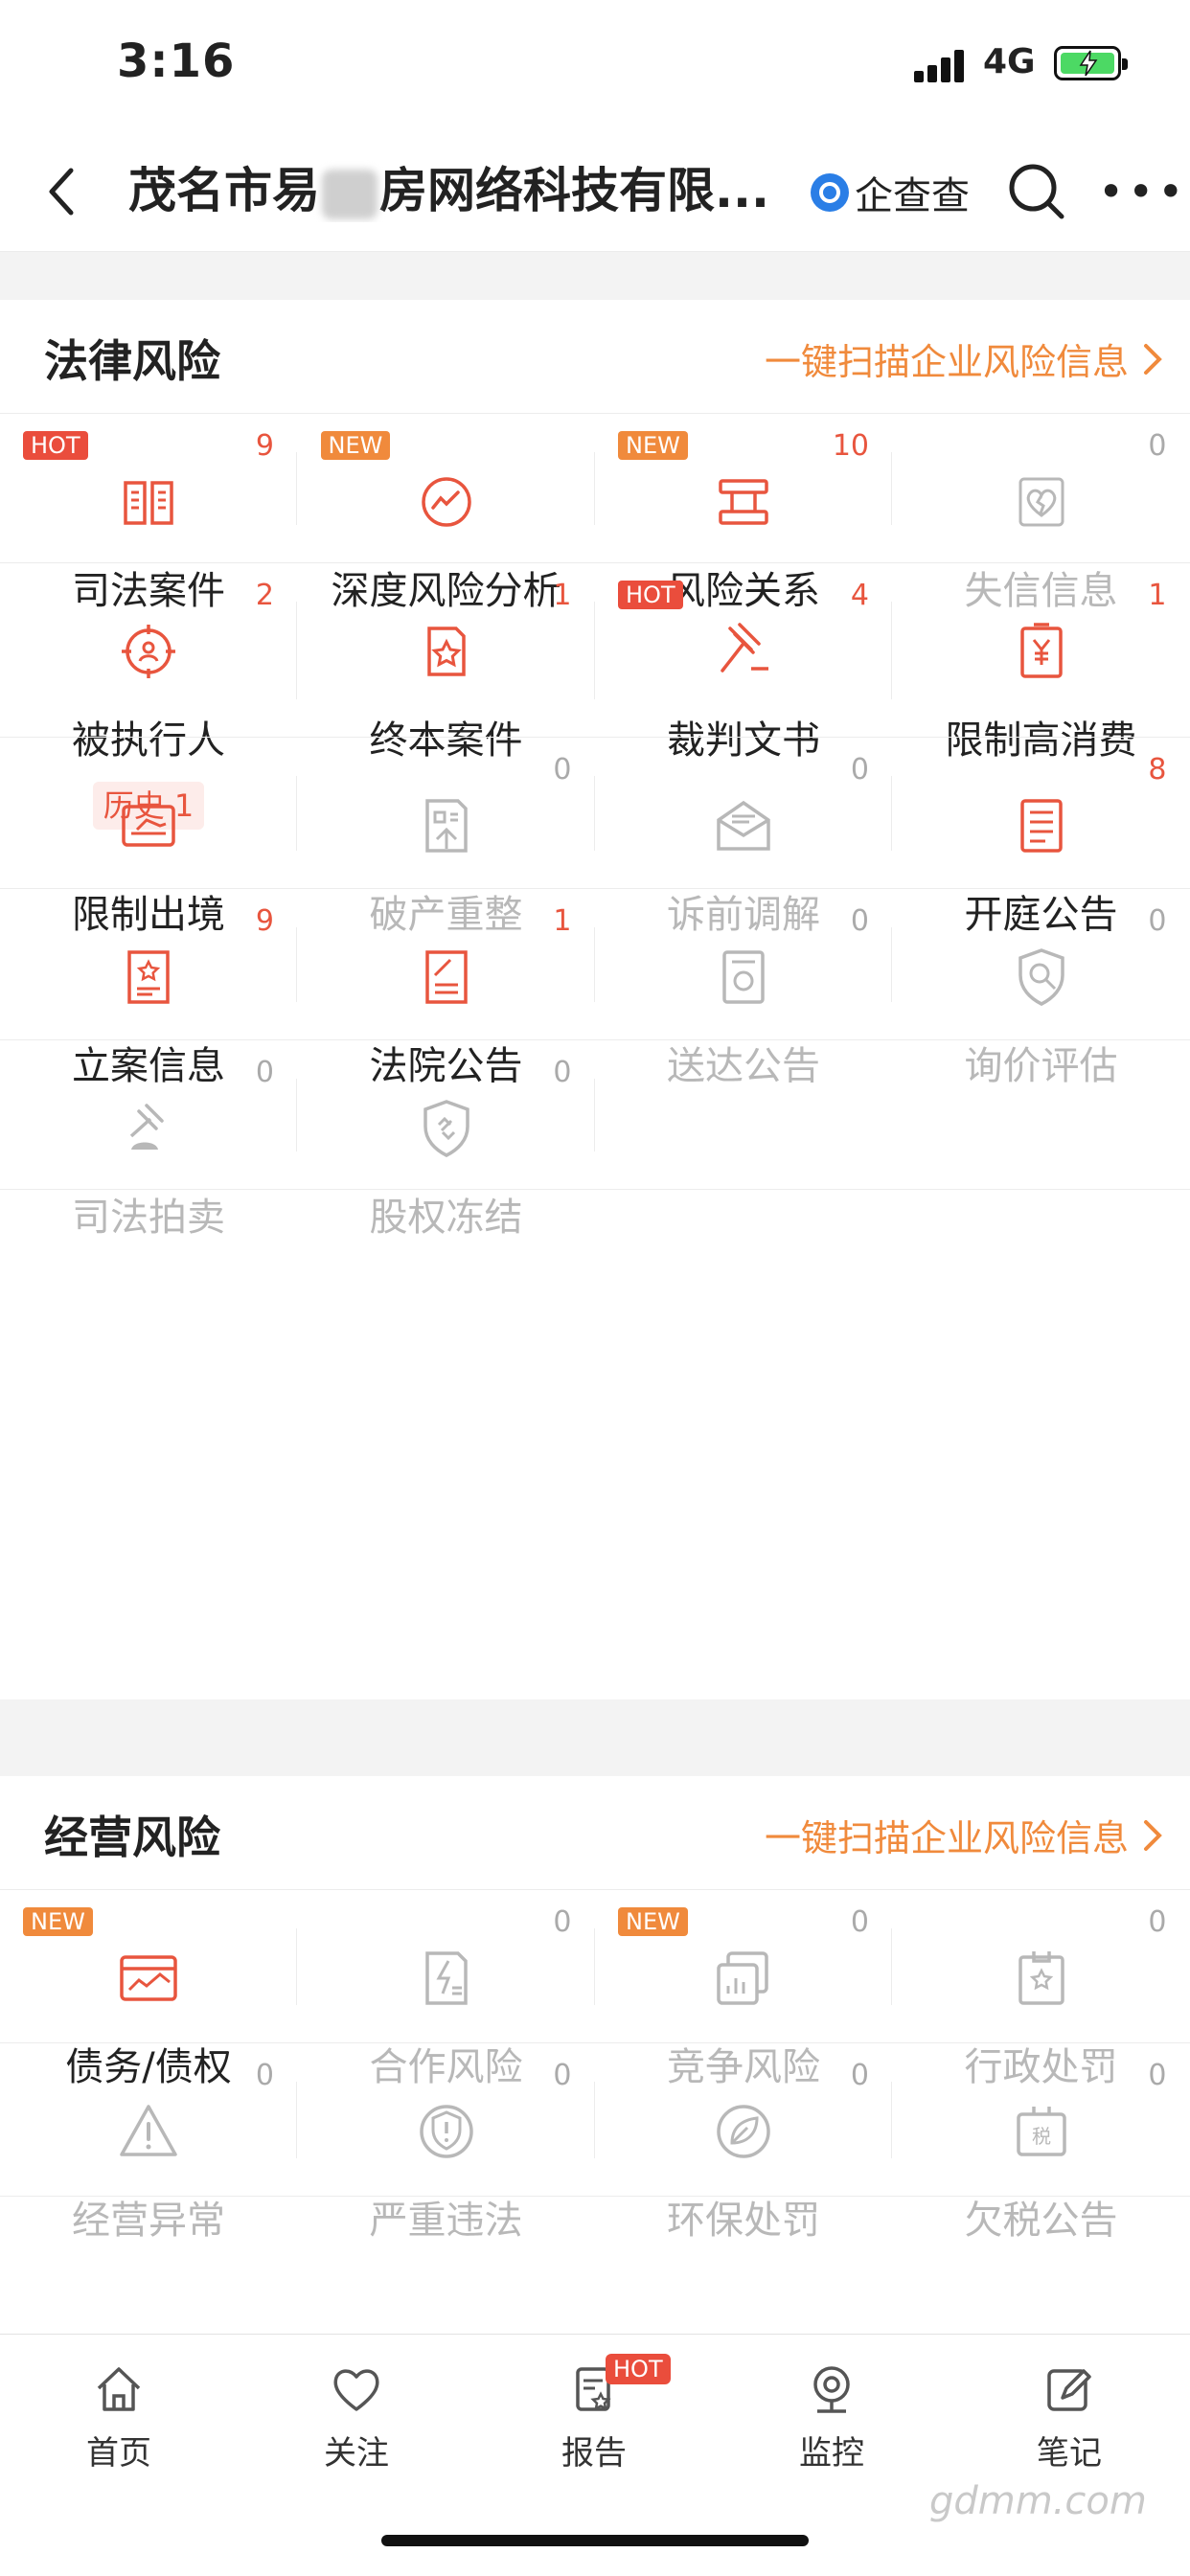 The height and width of the screenshot is (2576, 1190). Describe the element at coordinates (264, 595) in the screenshot. I see `item-count: 2` at that location.